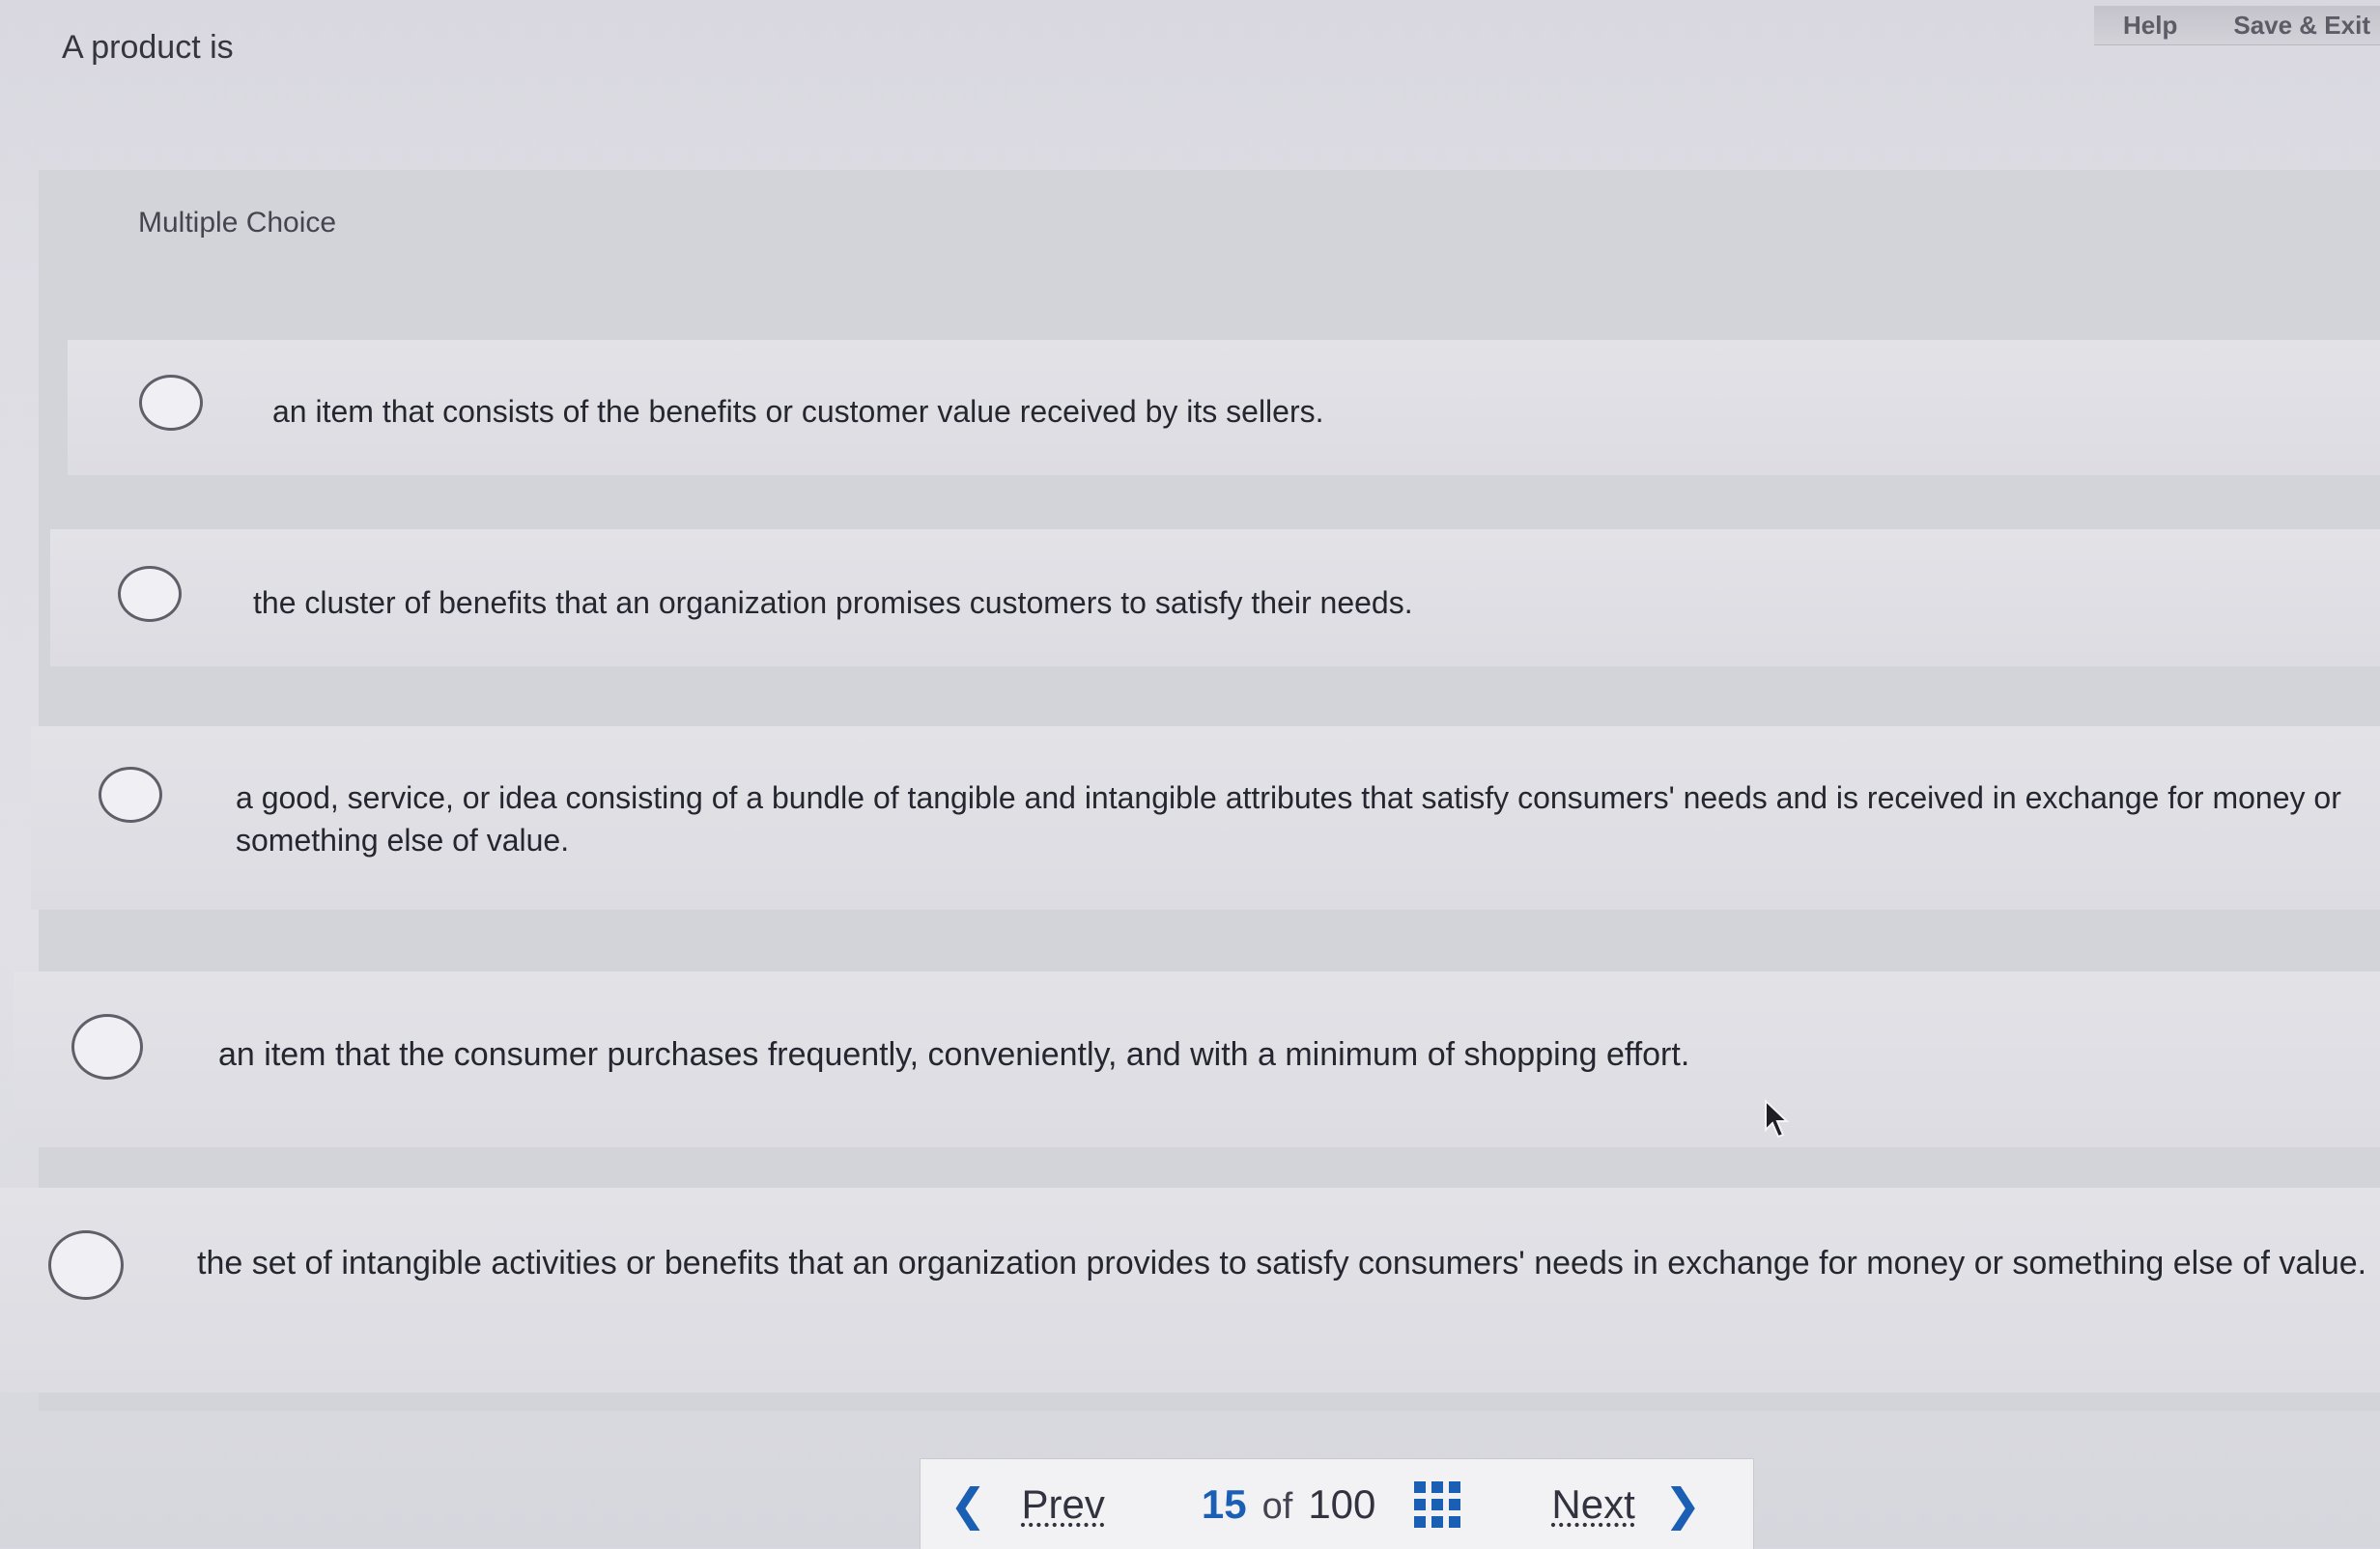 The image size is (2380, 1549). I want to click on question-type-label: Multiple Choice, so click(238, 223).